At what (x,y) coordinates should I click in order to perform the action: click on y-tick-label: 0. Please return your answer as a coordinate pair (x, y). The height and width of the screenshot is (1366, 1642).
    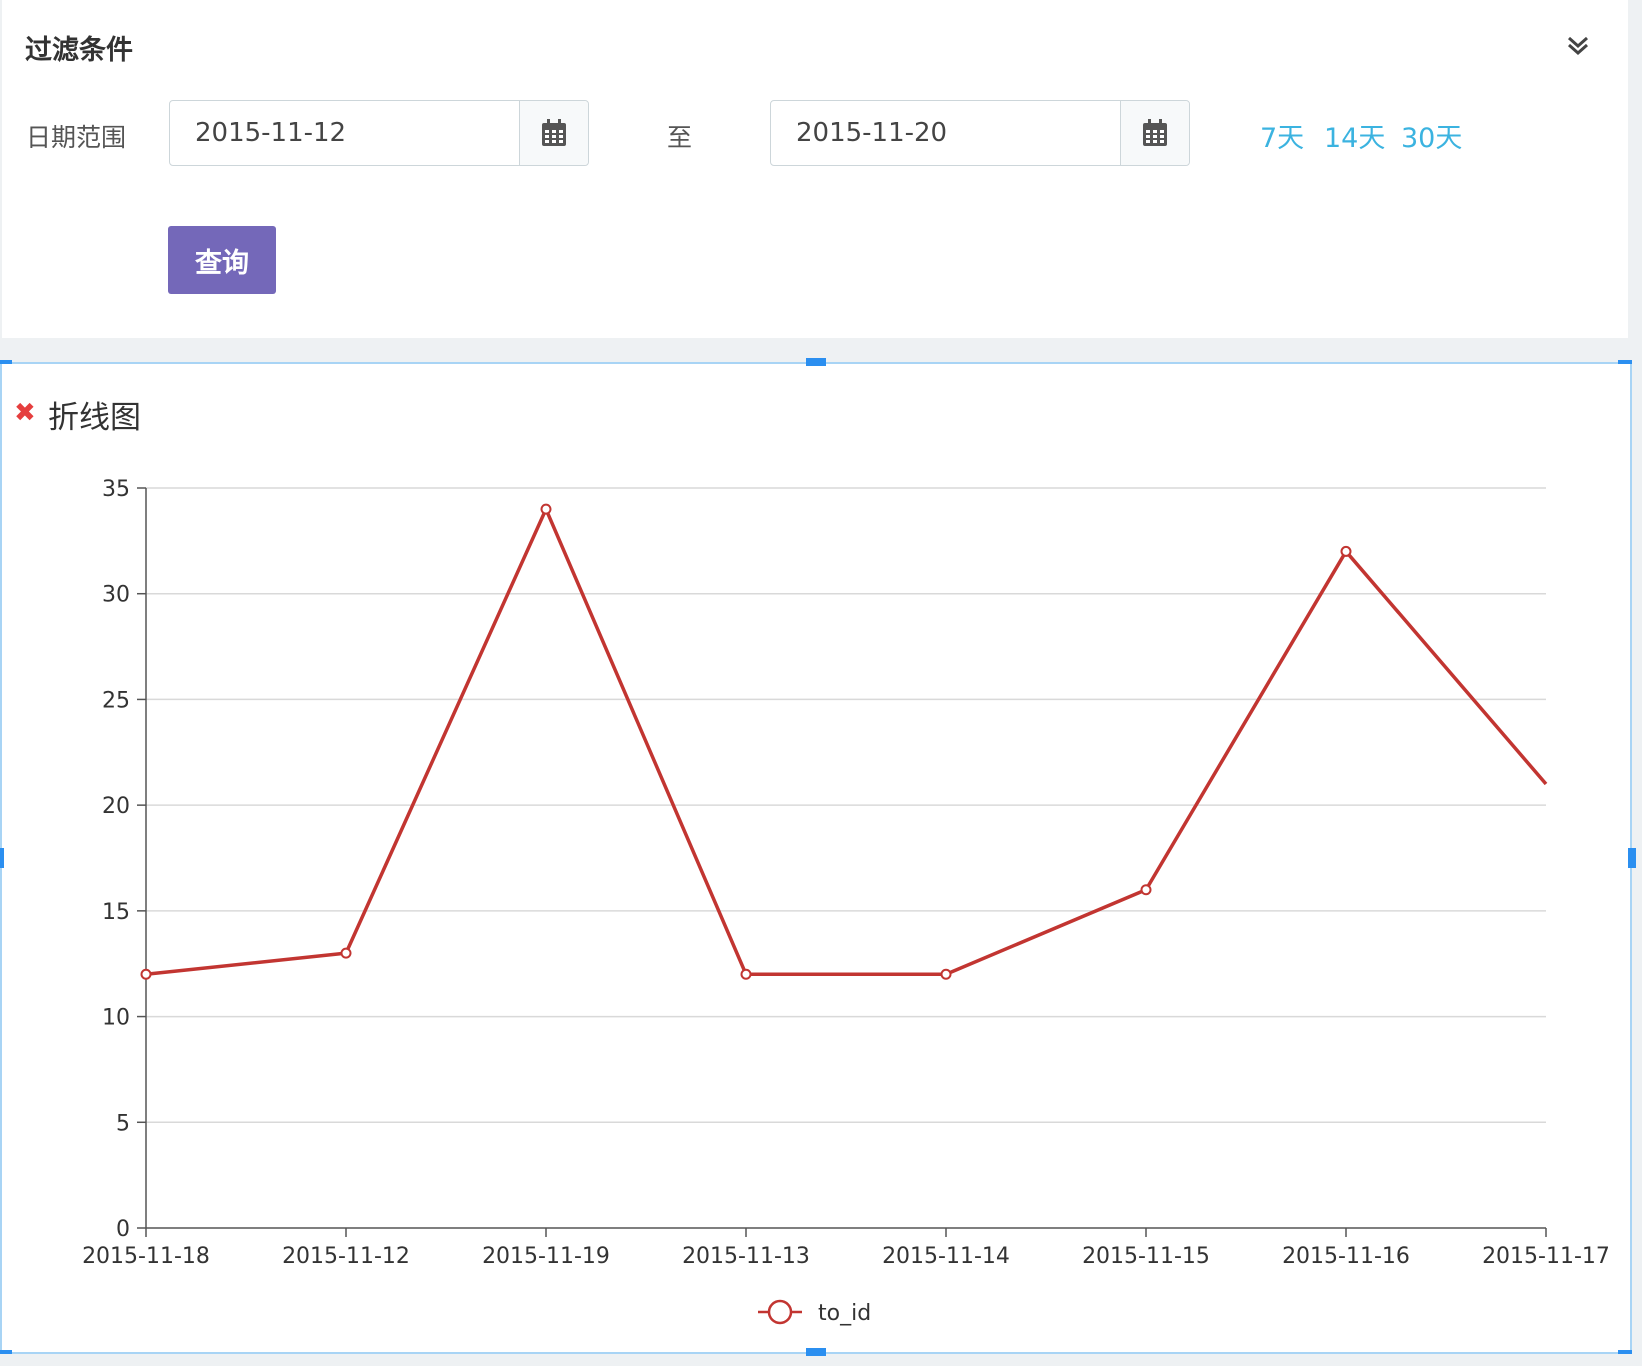
    Looking at the image, I should click on (123, 1229).